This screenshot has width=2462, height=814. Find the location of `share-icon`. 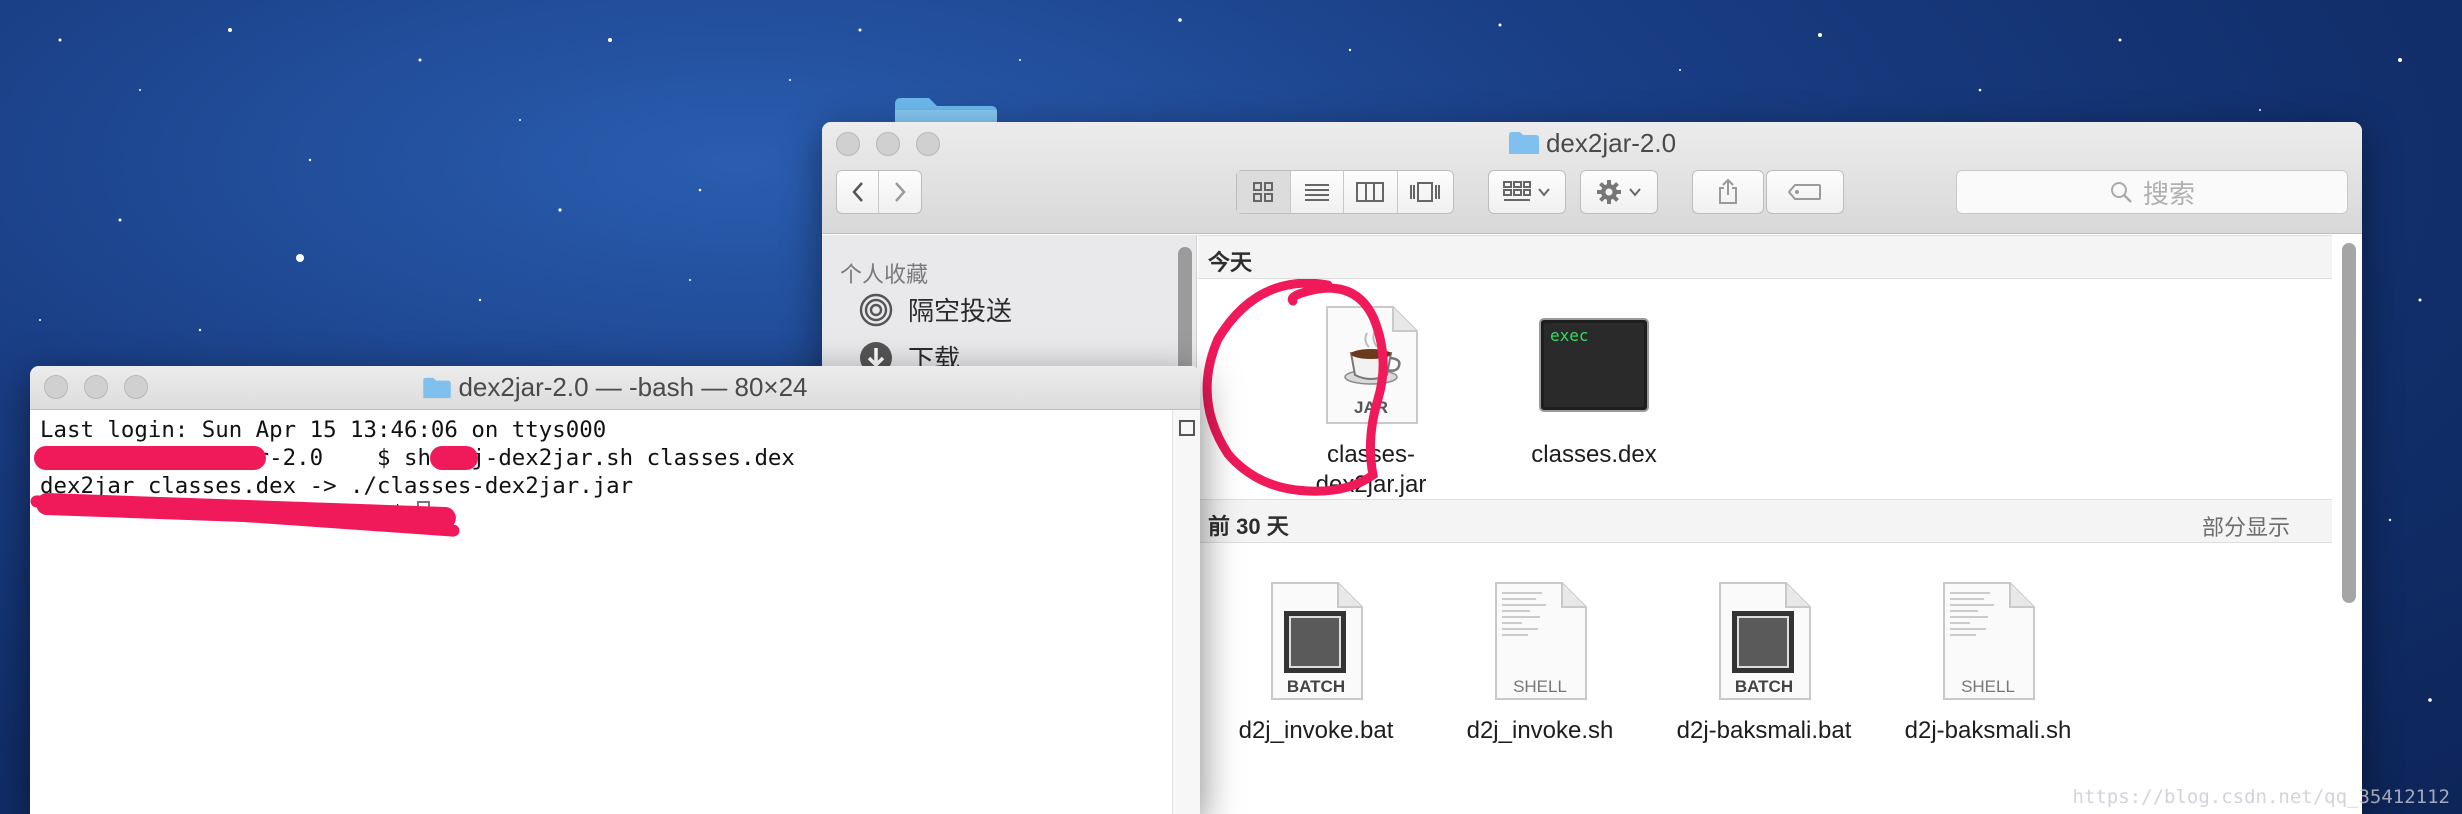

share-icon is located at coordinates (1728, 191).